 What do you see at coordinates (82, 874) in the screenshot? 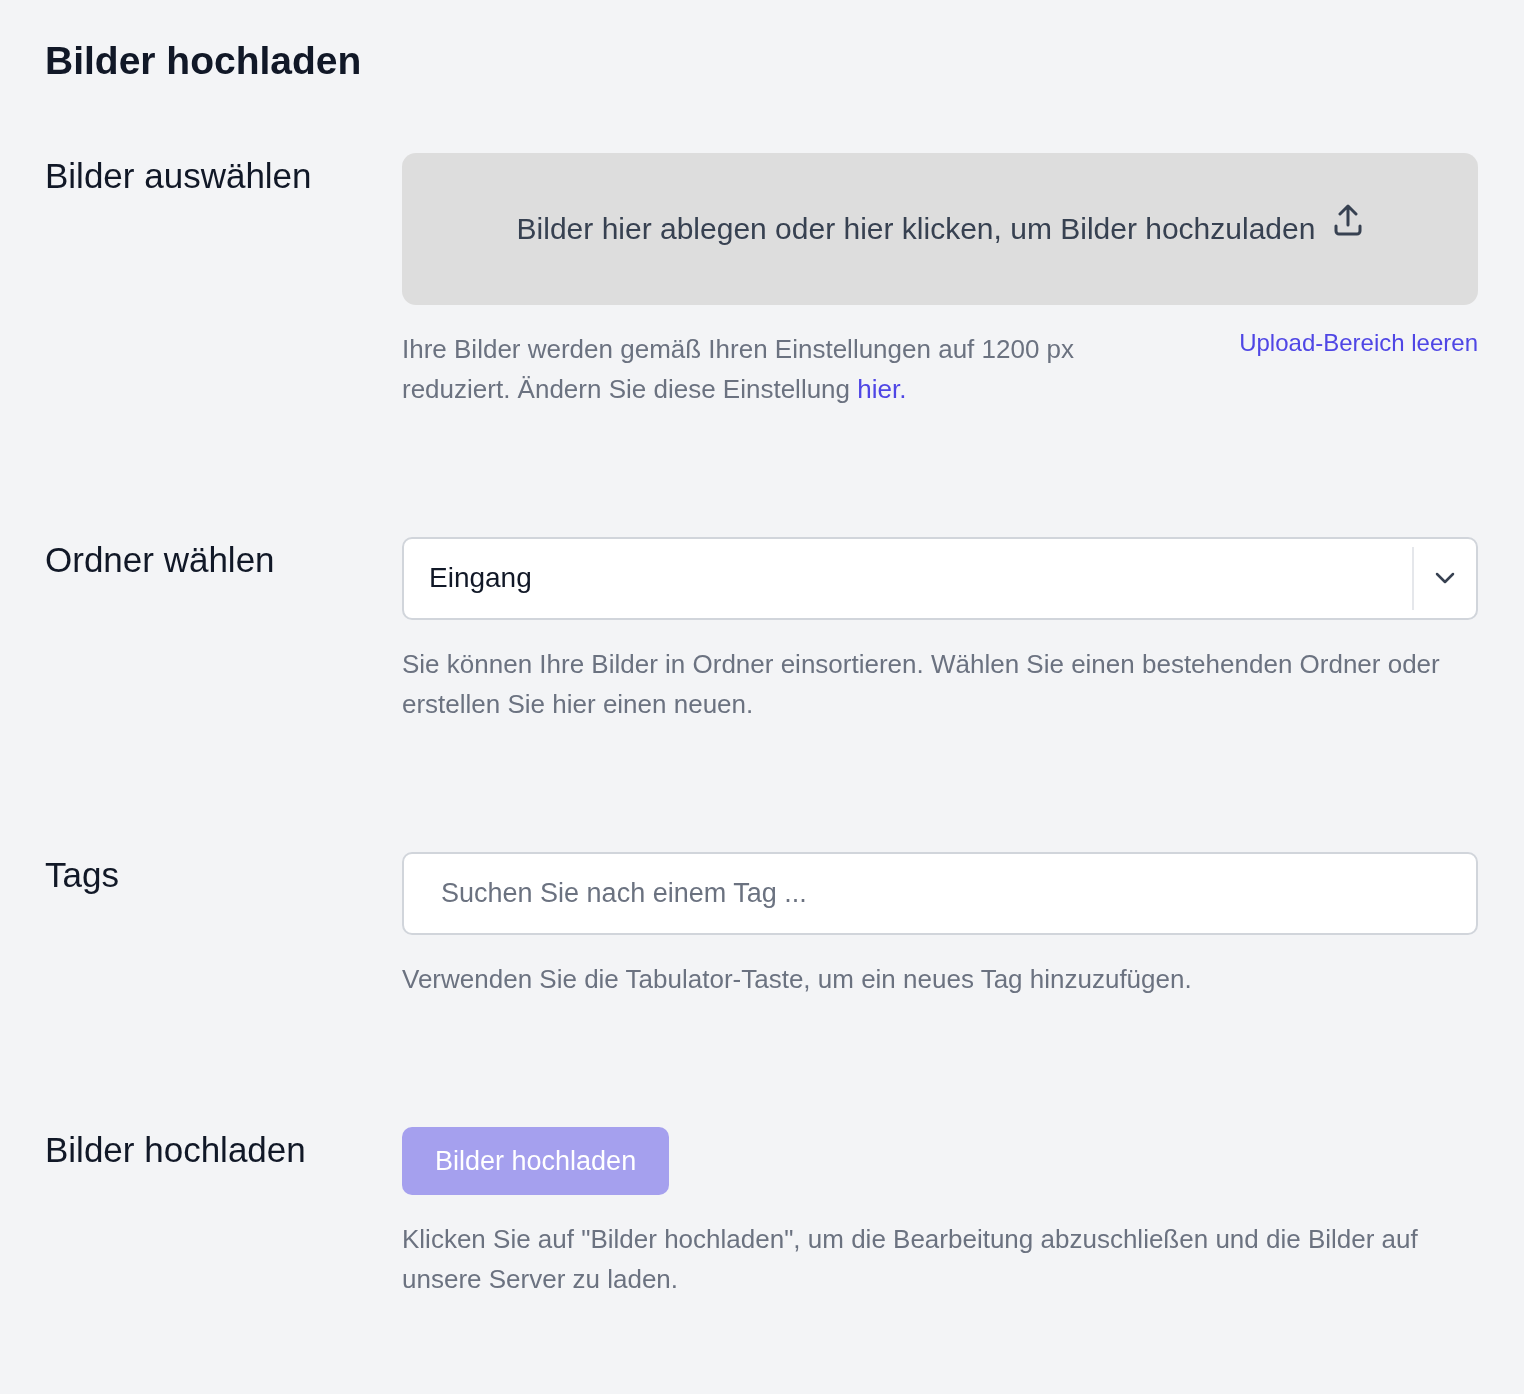
I see `section-label: Tags` at bounding box center [82, 874].